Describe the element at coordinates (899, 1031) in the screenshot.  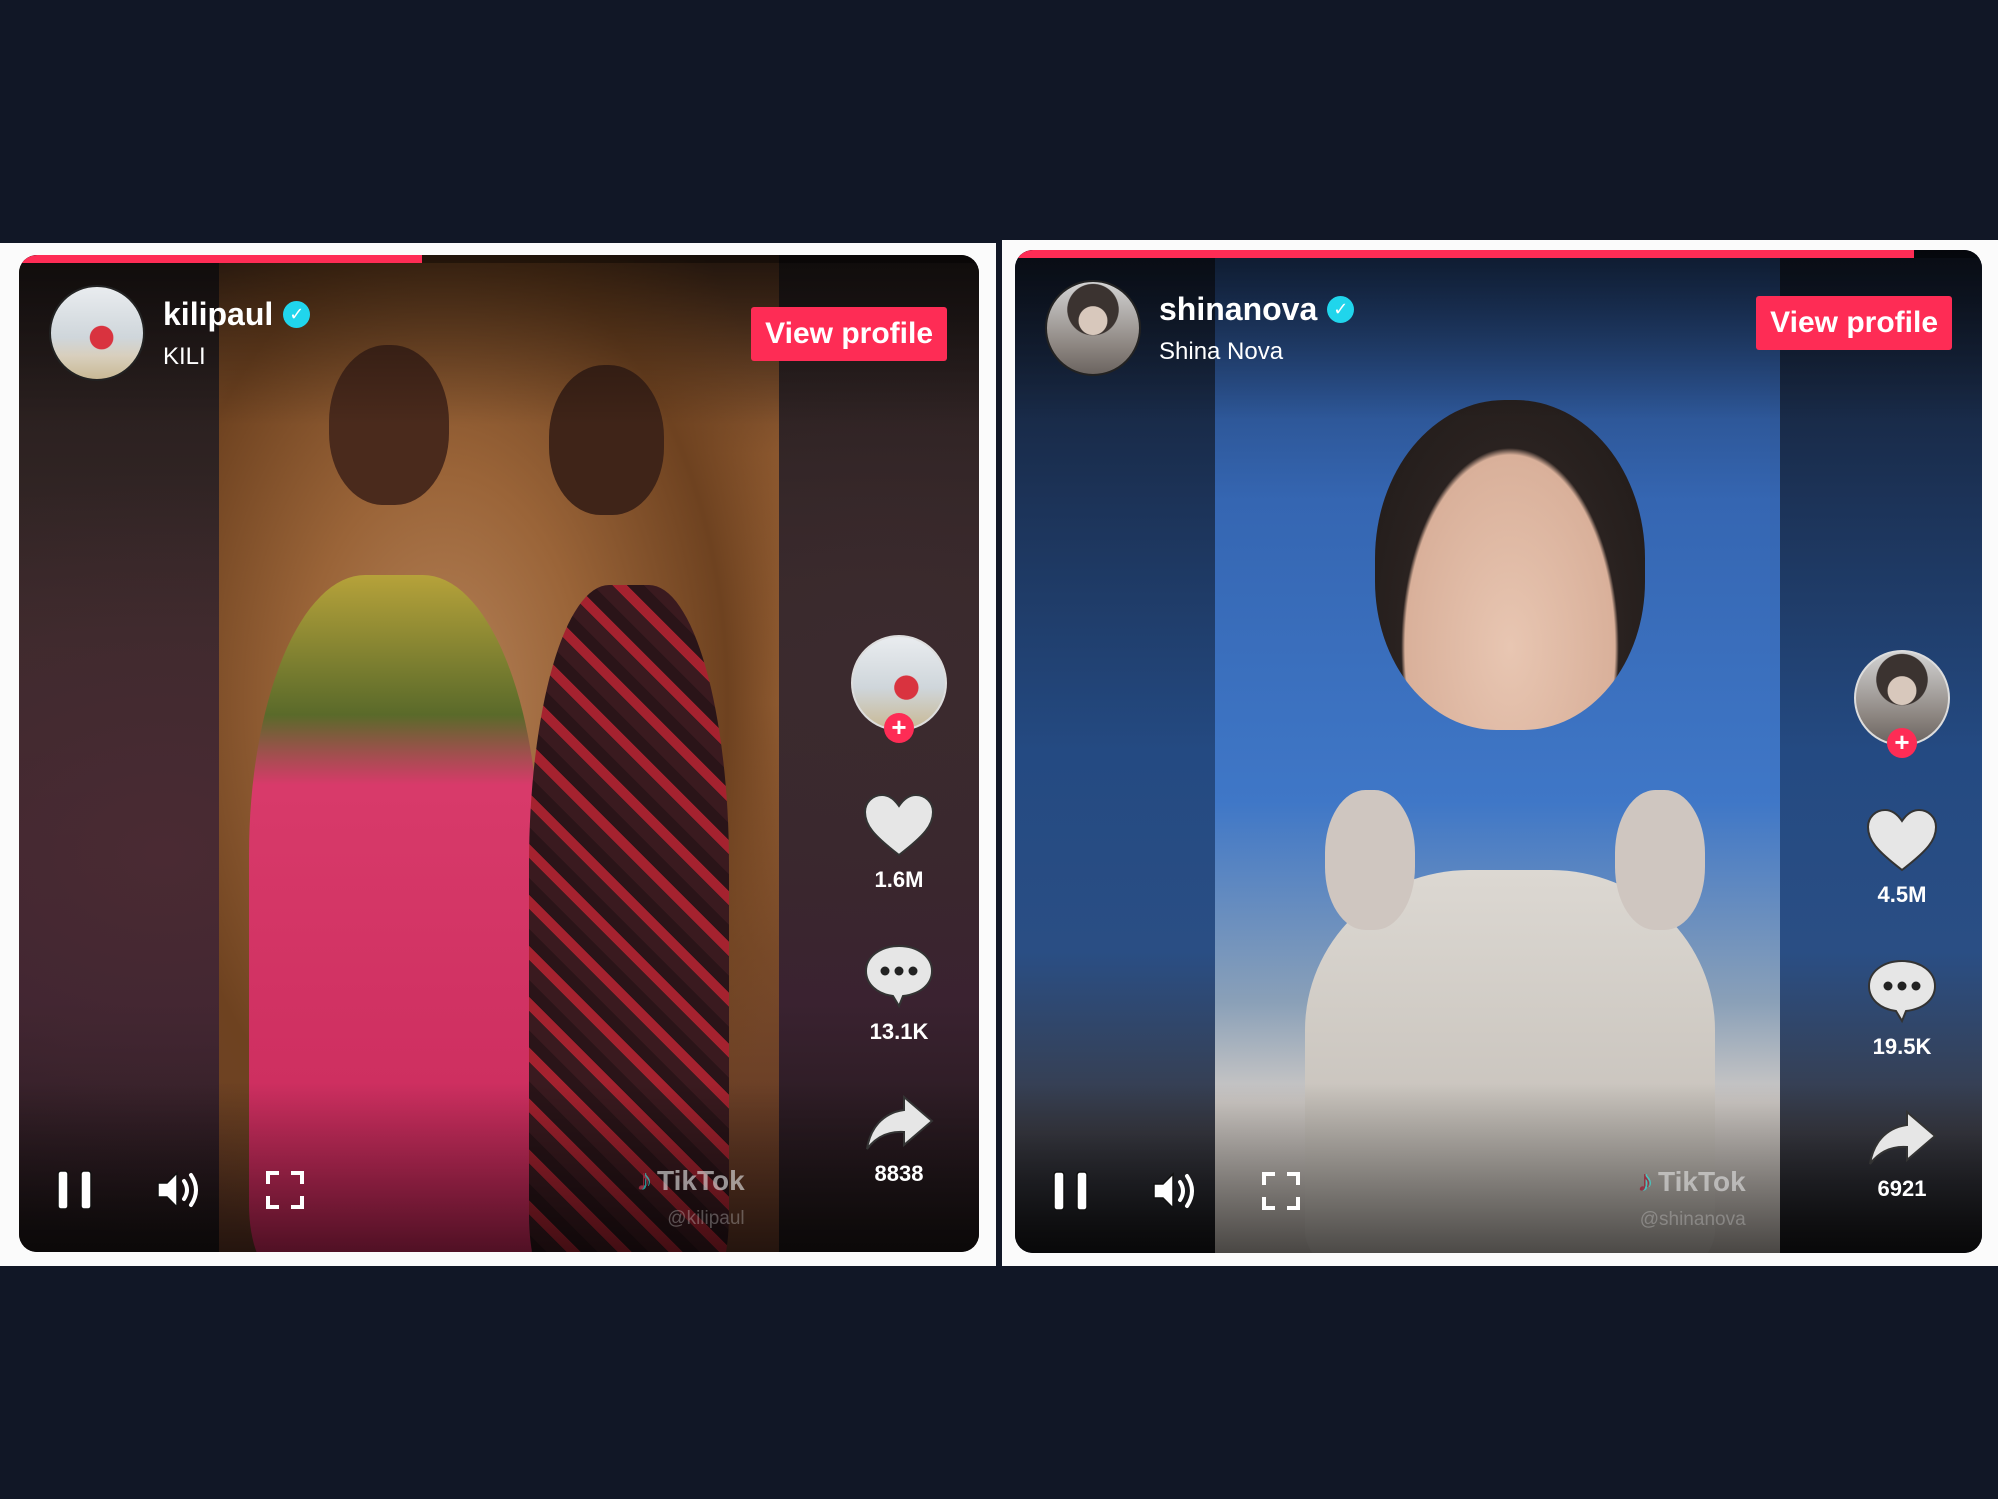
I see `comment-count: 13.1K` at that location.